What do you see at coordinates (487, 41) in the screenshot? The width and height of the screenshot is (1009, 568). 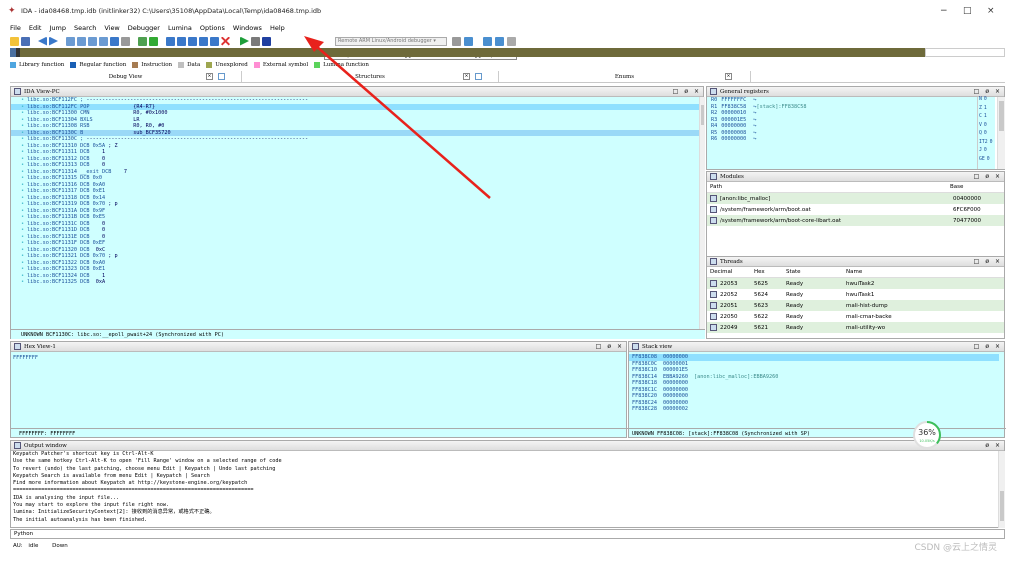 I see `lumina-pull-icon` at bounding box center [487, 41].